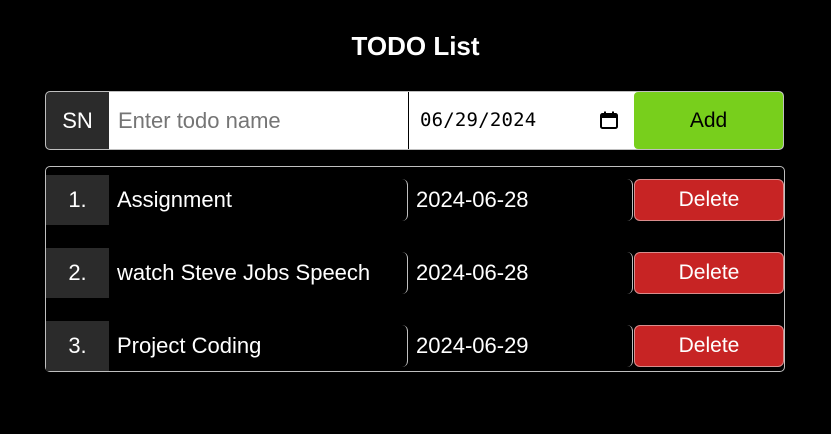  I want to click on add-button: Add, so click(708, 120).